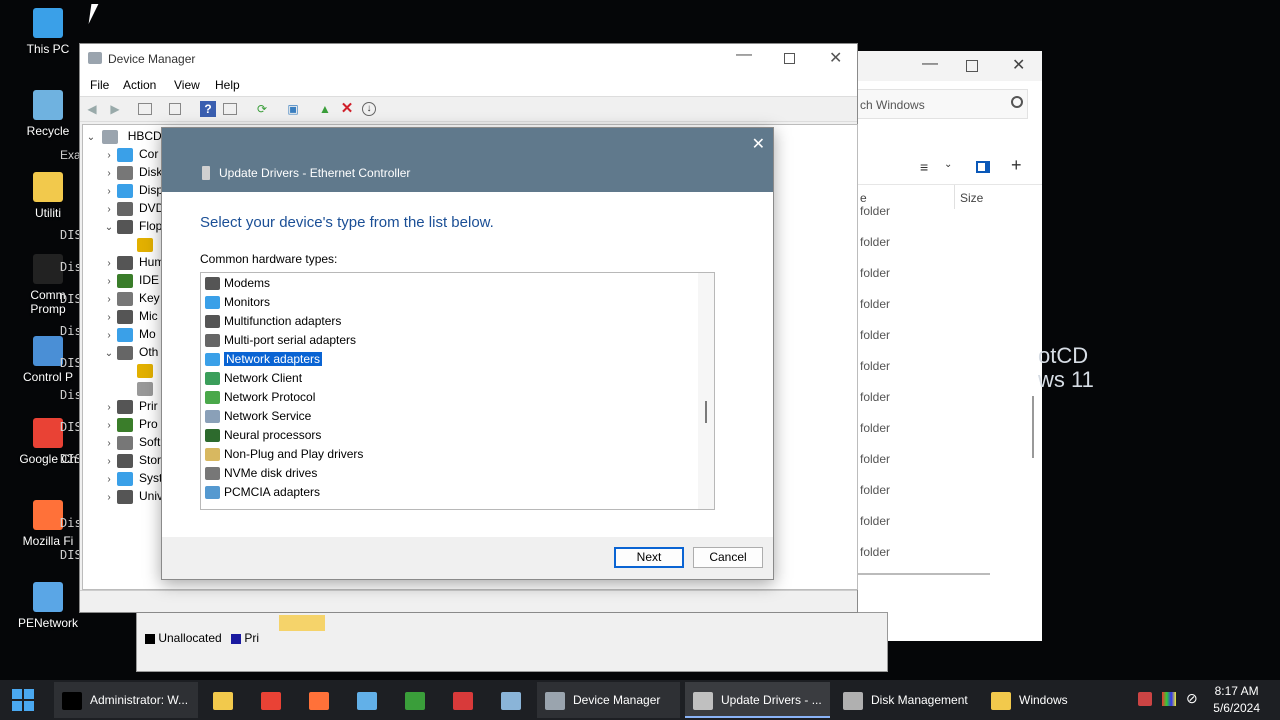 Image resolution: width=1280 pixels, height=720 pixels. I want to click on tray-tool-icon, so click(1145, 699).